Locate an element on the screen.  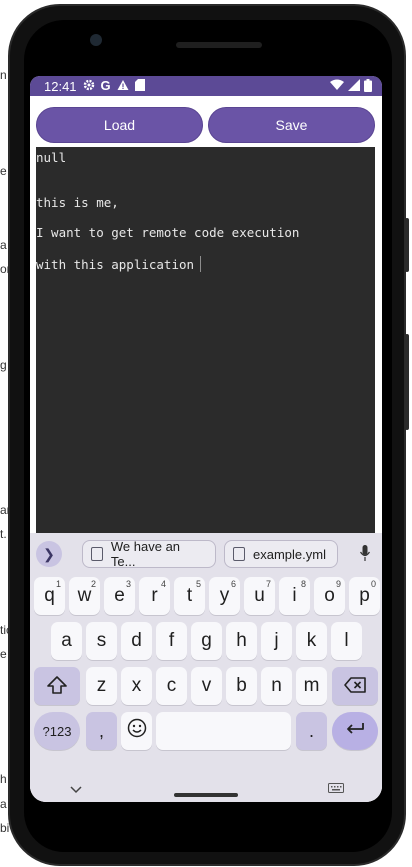
key-u: u7 is located at coordinates (259, 596).